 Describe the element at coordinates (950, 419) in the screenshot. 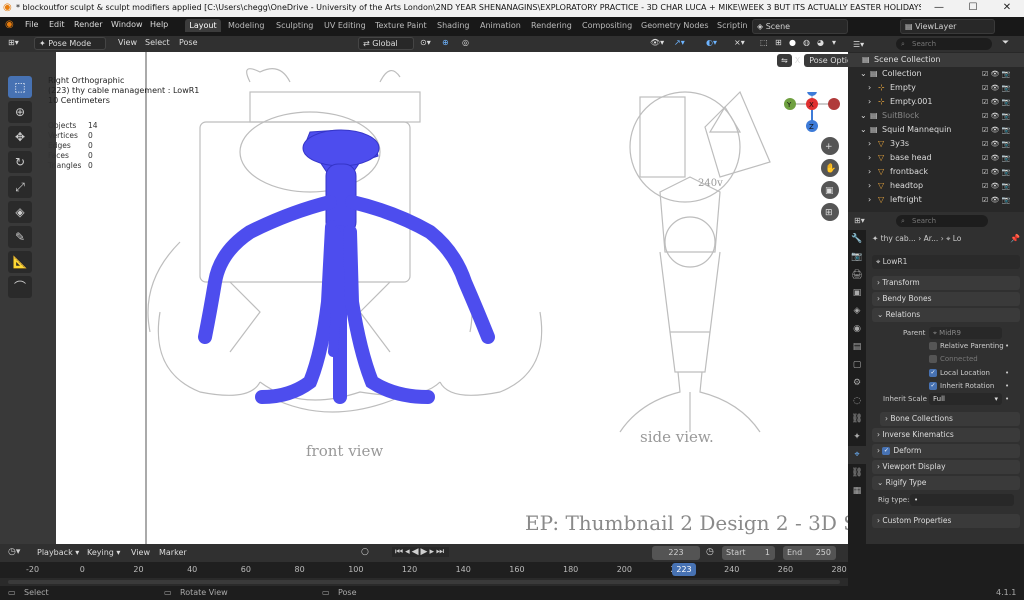

I see `panel-bone-collections: › Bone Collections` at that location.